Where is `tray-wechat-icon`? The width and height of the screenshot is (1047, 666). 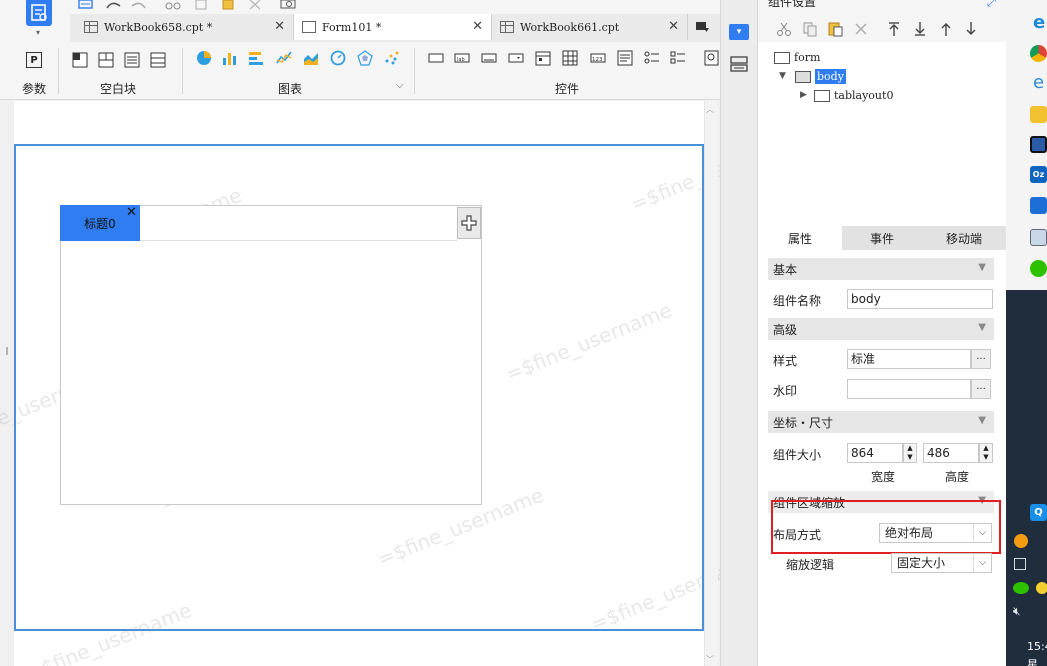
tray-wechat-icon is located at coordinates (1021, 588).